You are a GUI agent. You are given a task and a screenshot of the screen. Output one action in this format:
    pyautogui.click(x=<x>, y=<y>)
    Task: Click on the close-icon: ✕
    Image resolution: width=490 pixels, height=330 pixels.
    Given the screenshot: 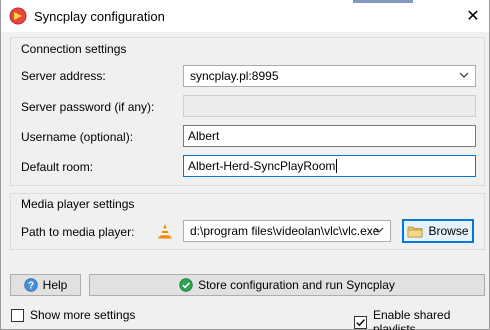 What is the action you would take?
    pyautogui.click(x=473, y=16)
    